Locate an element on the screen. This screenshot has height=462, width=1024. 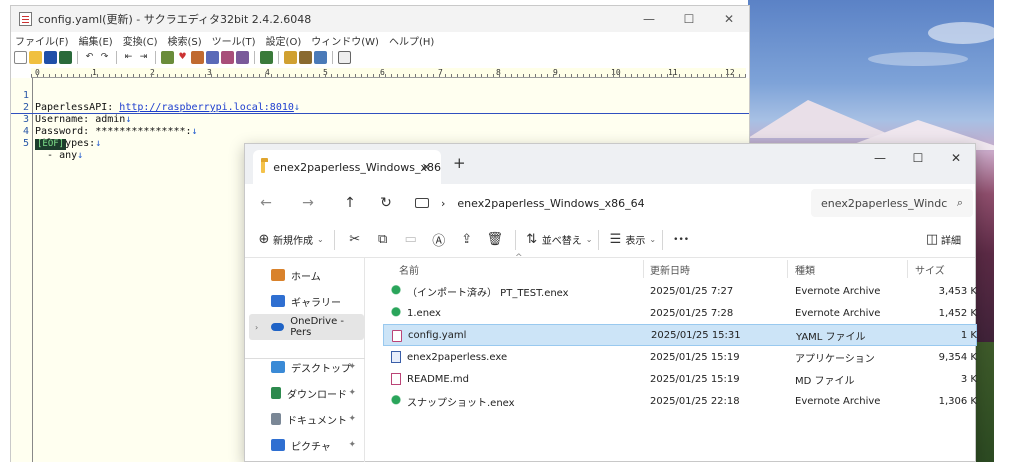
address-bar: › enex2paperless_Windows_x86_64 is located at coordinates (608, 203).